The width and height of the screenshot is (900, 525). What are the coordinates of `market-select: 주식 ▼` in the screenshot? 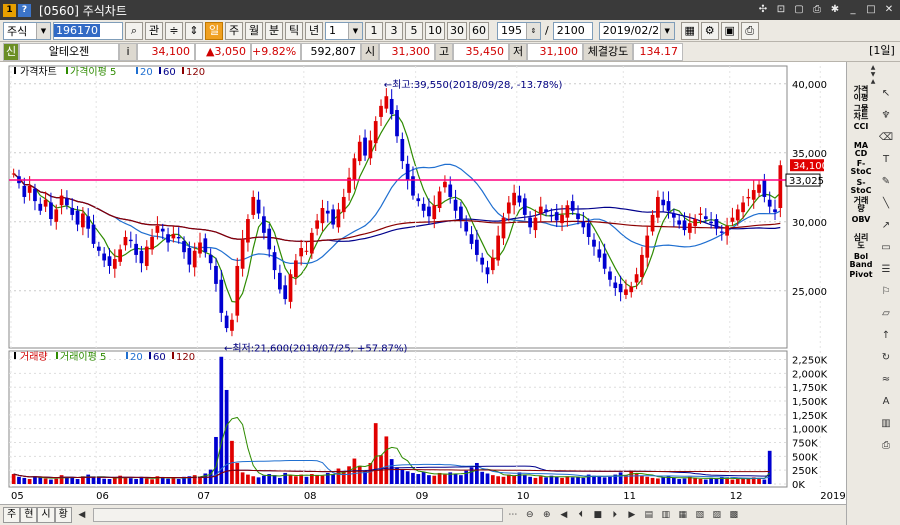 It's located at (27, 30).